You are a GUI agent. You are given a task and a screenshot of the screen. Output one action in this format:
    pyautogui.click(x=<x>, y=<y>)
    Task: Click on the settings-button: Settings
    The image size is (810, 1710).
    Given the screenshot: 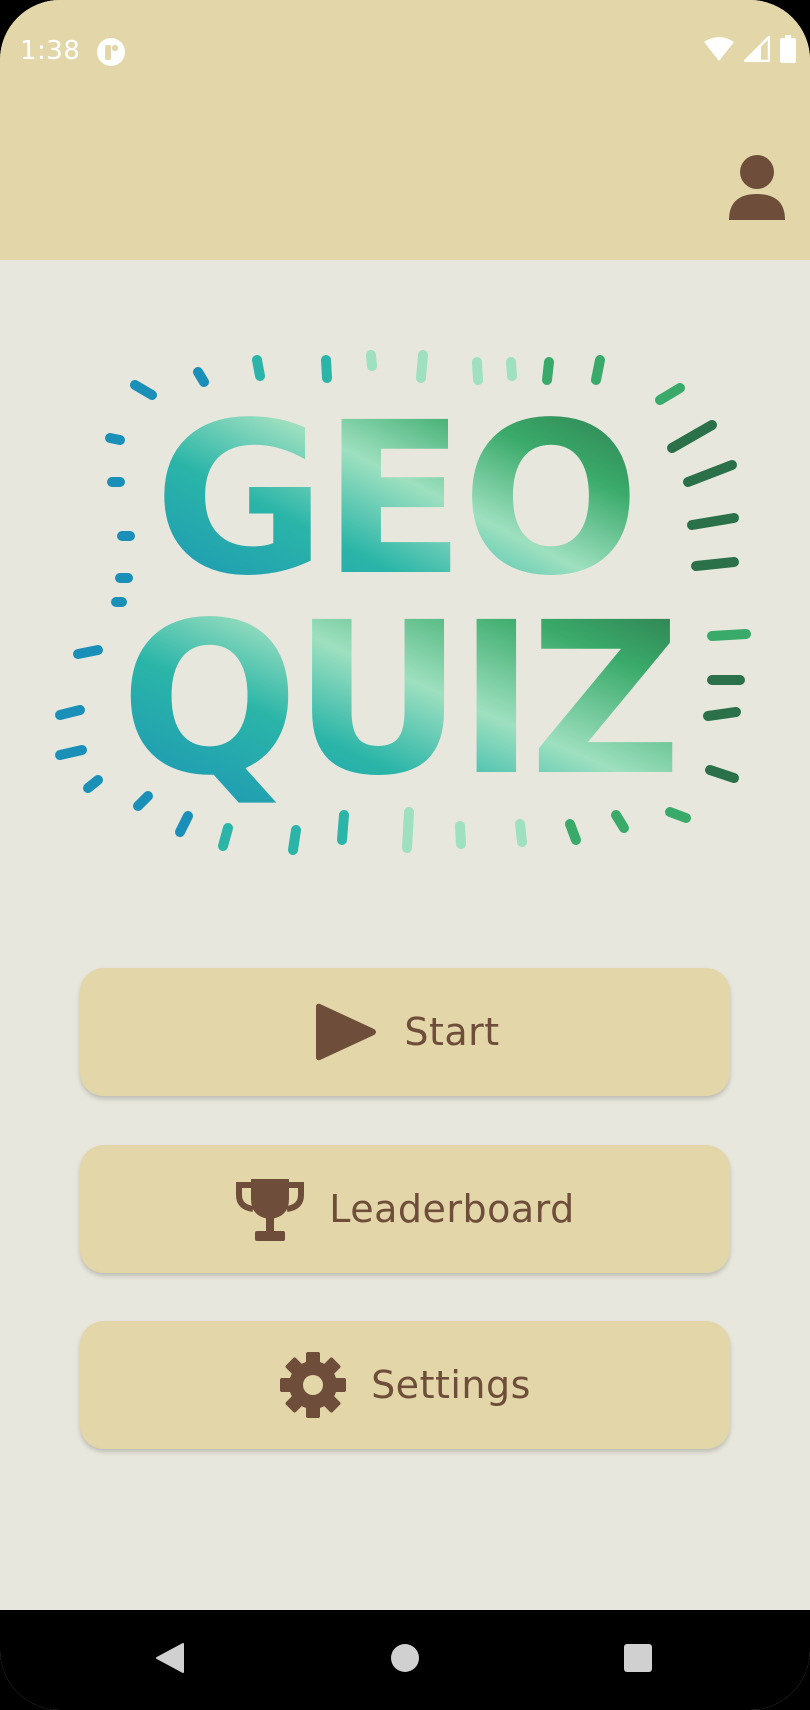 What is the action you would take?
    pyautogui.click(x=405, y=1385)
    